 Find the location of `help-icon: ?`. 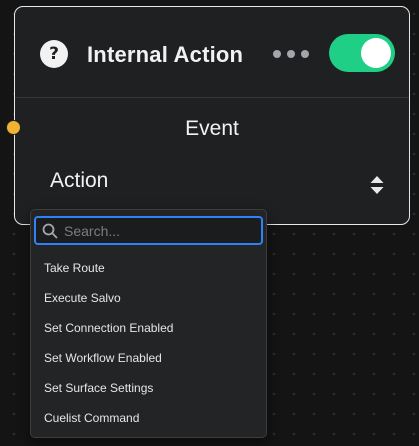

help-icon: ? is located at coordinates (54, 54).